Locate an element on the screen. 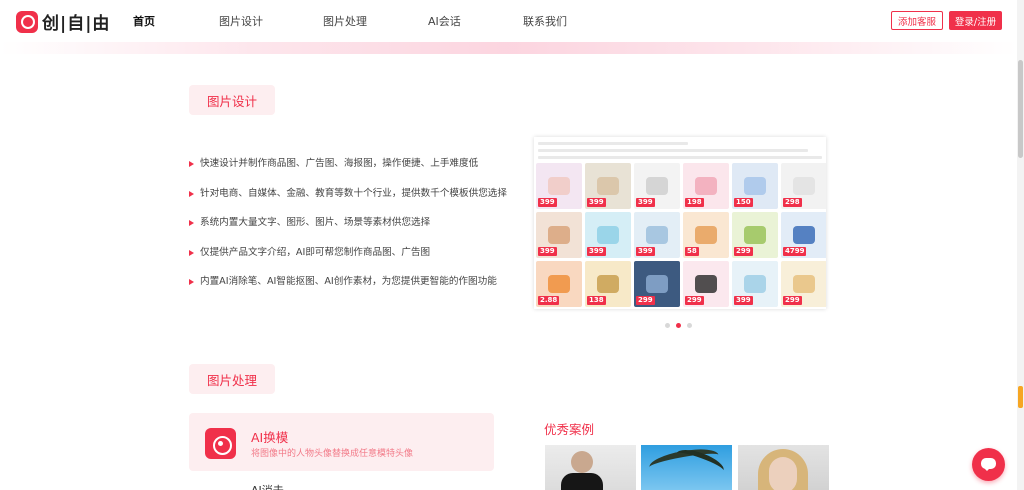 This screenshot has width=1024, height=490. template-thumbnail: 150 is located at coordinates (755, 186).